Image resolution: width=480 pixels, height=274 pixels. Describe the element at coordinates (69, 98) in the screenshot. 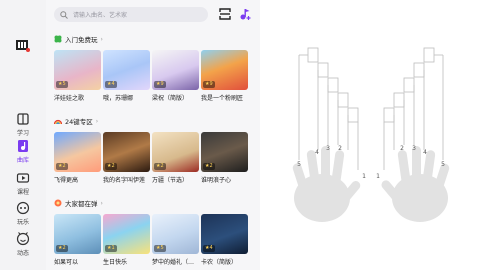

I see `song-title: 洋娃娃之歌` at that location.